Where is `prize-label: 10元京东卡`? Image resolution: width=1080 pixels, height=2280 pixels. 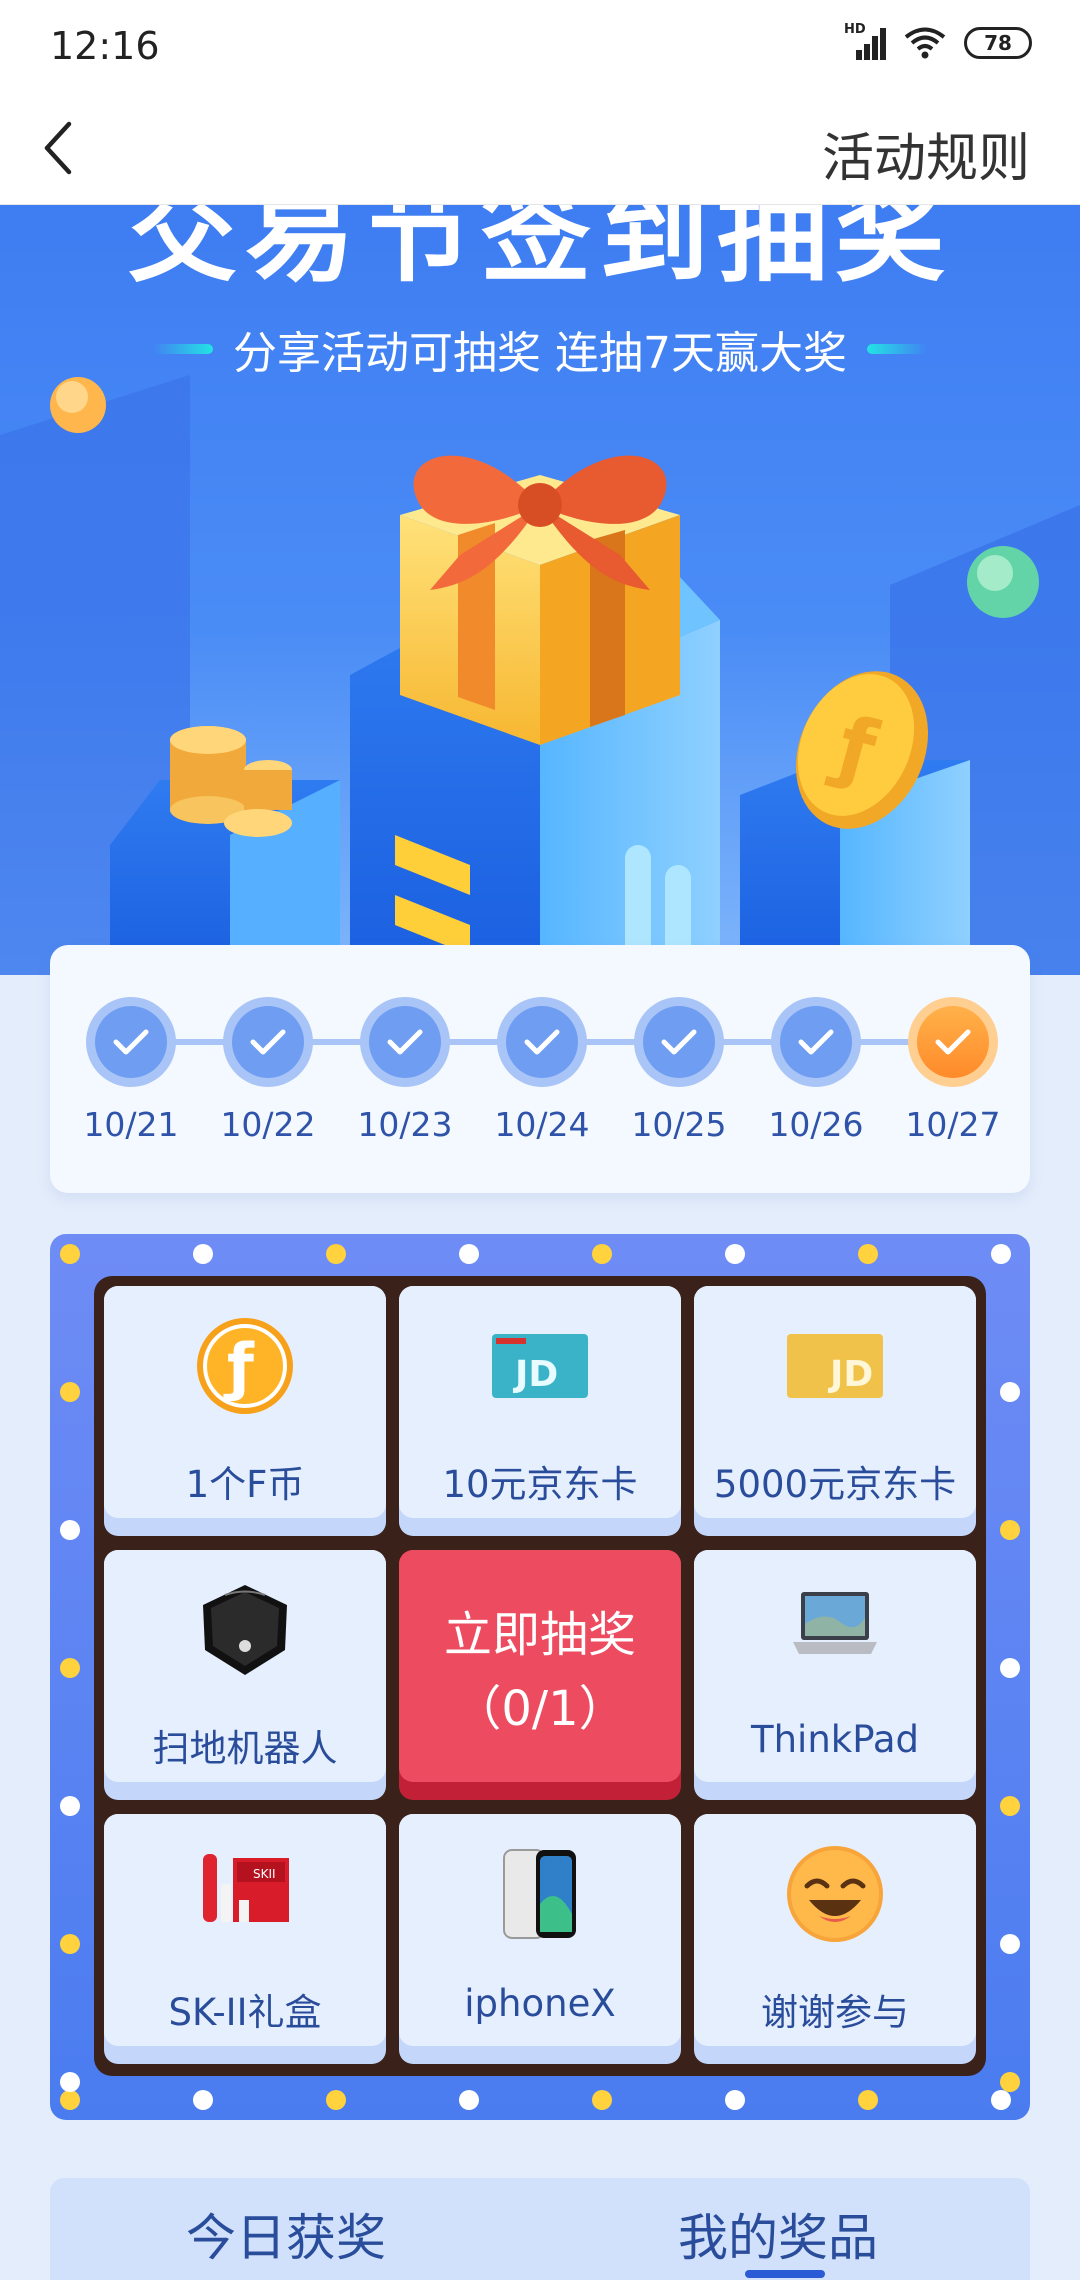
prize-label: 10元京东卡 is located at coordinates (540, 1484).